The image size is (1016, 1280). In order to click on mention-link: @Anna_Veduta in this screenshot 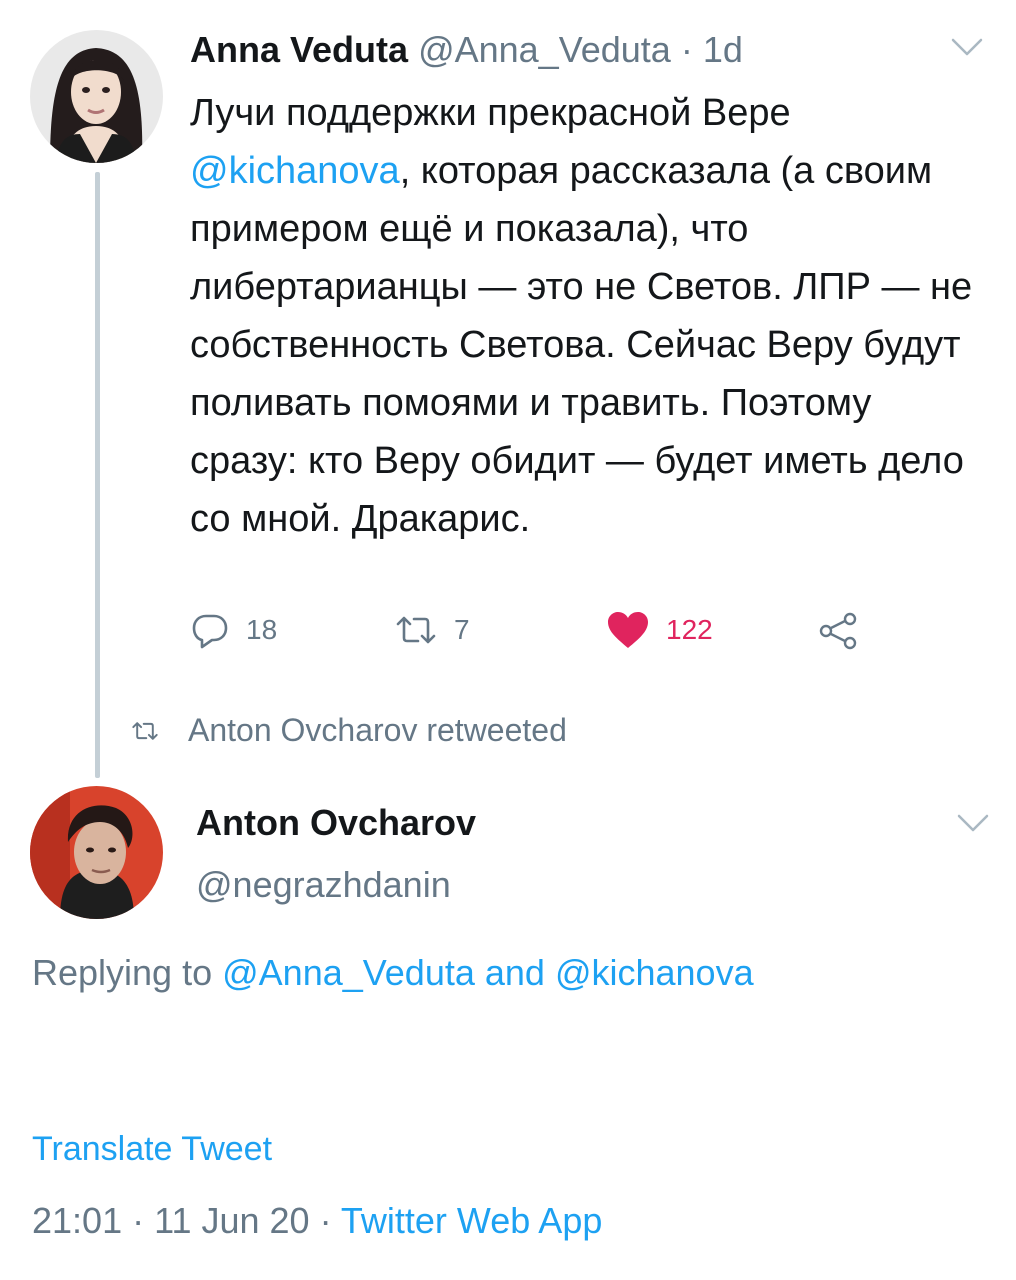, I will do `click(348, 972)`.